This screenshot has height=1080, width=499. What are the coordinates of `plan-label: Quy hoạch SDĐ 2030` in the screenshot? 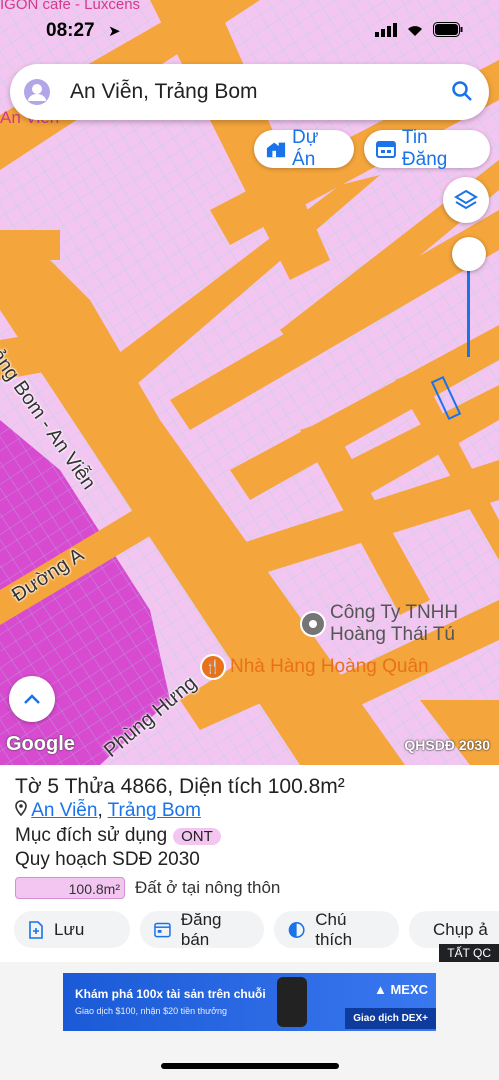 It's located at (107, 859).